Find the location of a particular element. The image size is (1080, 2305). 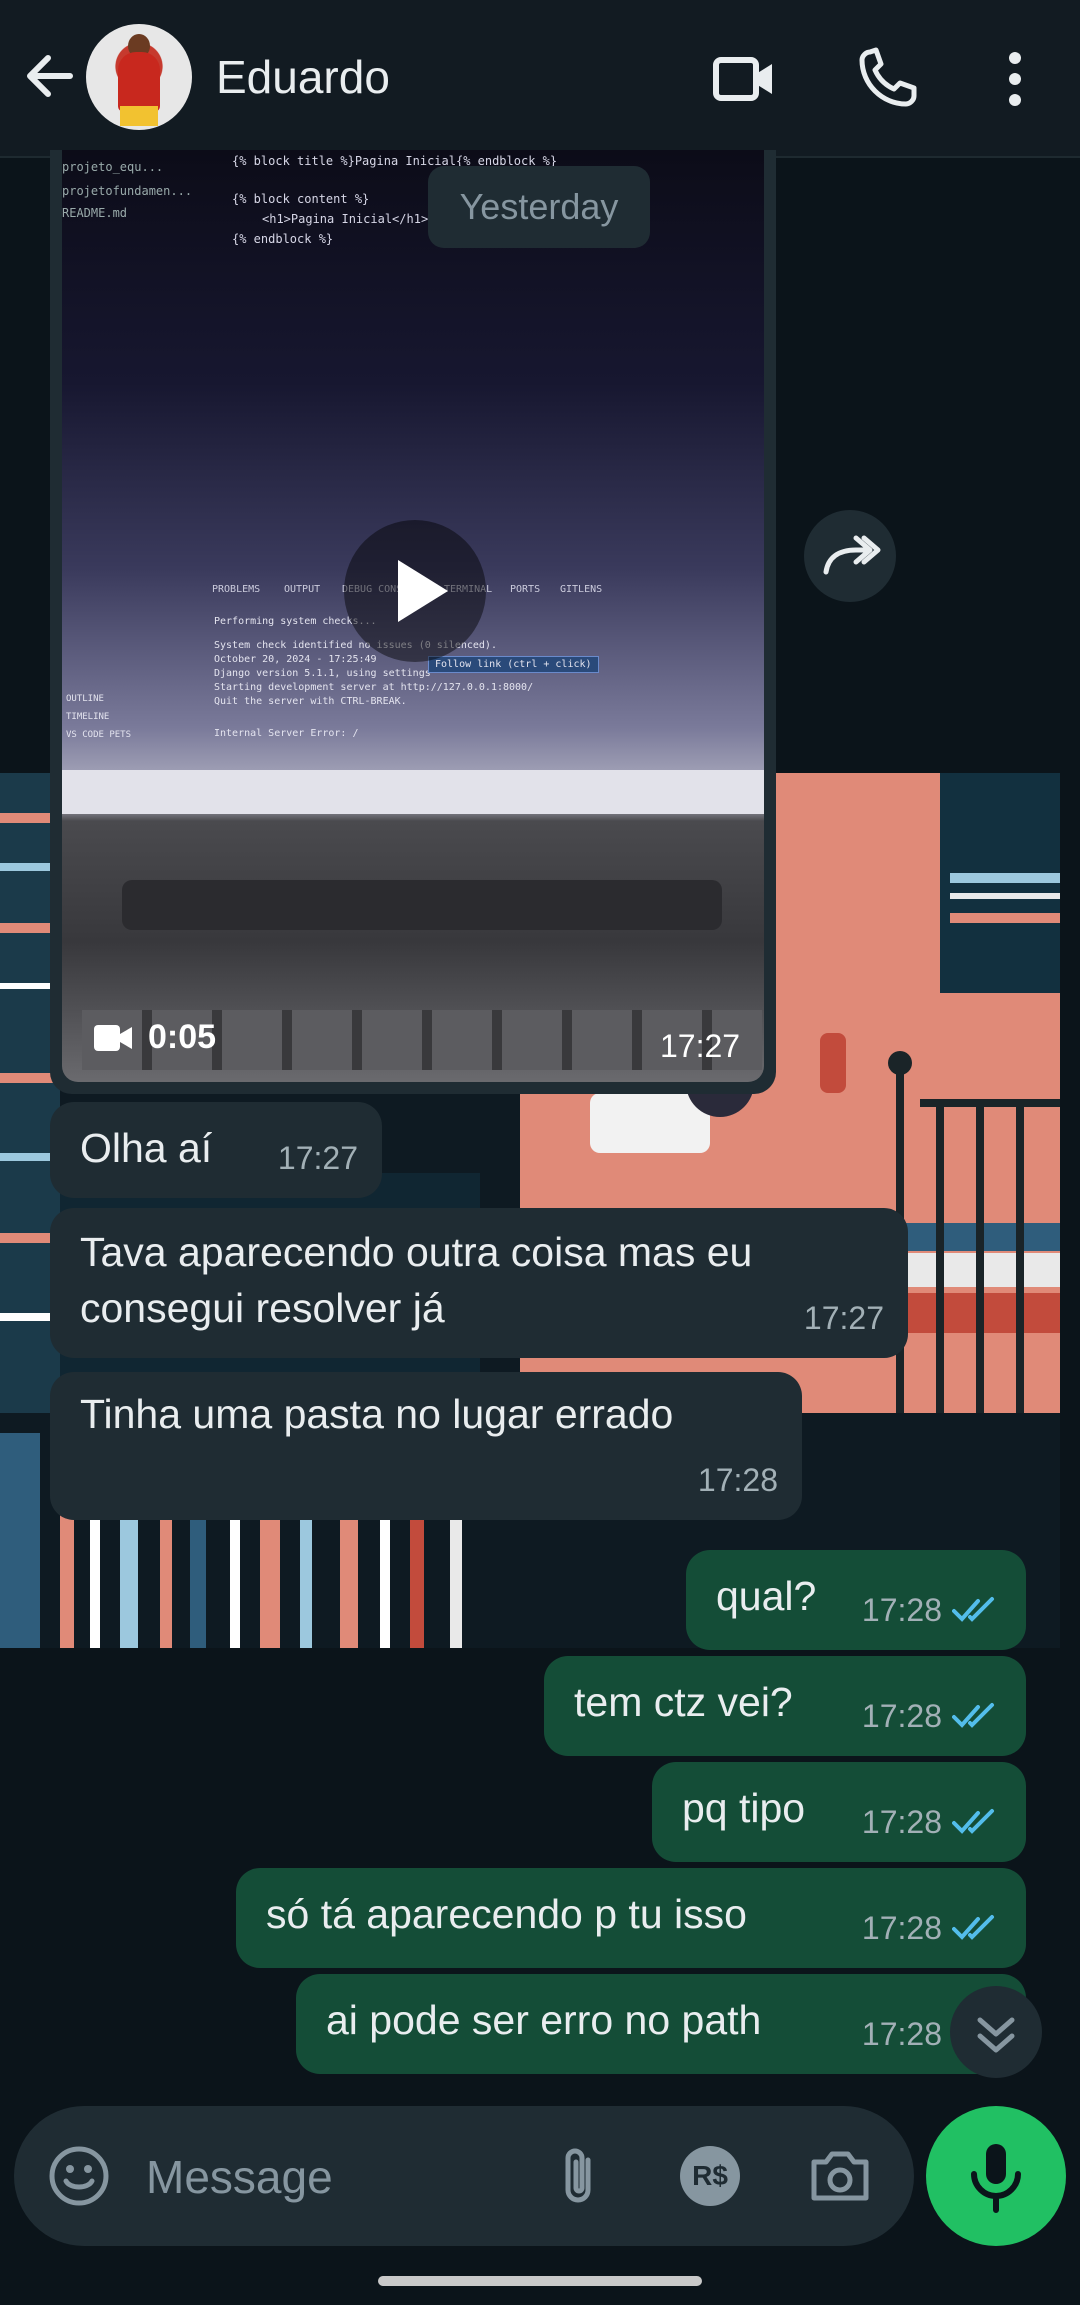

panel-tab: PORTS is located at coordinates (525, 589).